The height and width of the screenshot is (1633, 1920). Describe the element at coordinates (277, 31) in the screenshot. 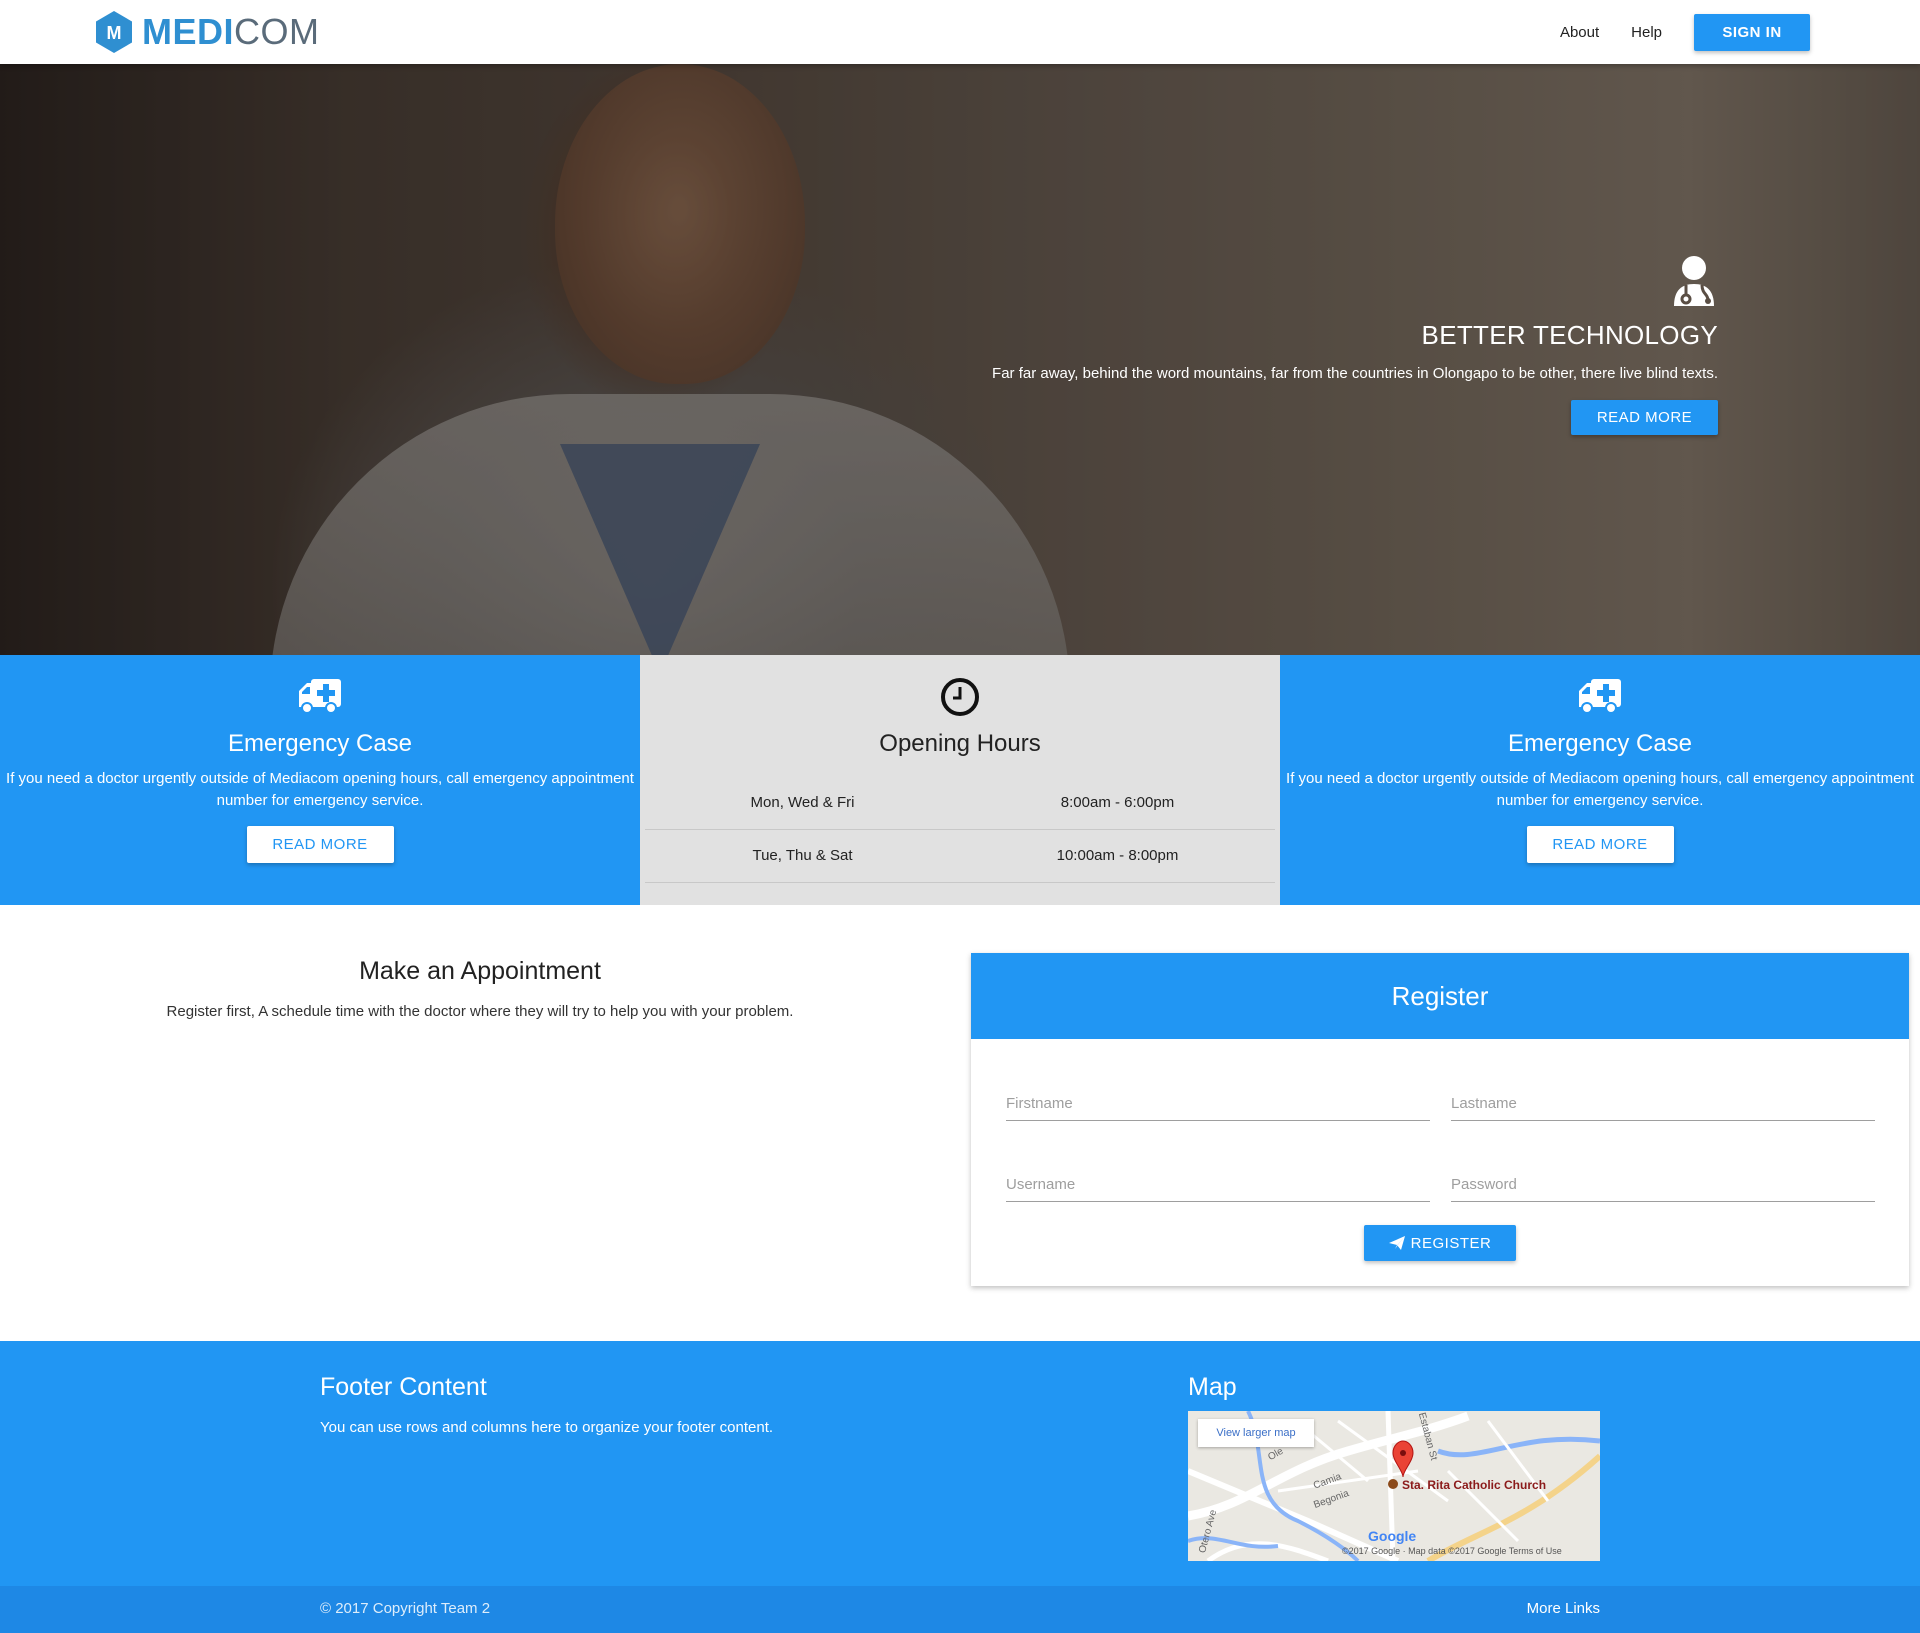

I see `brand-name-light: COM` at that location.